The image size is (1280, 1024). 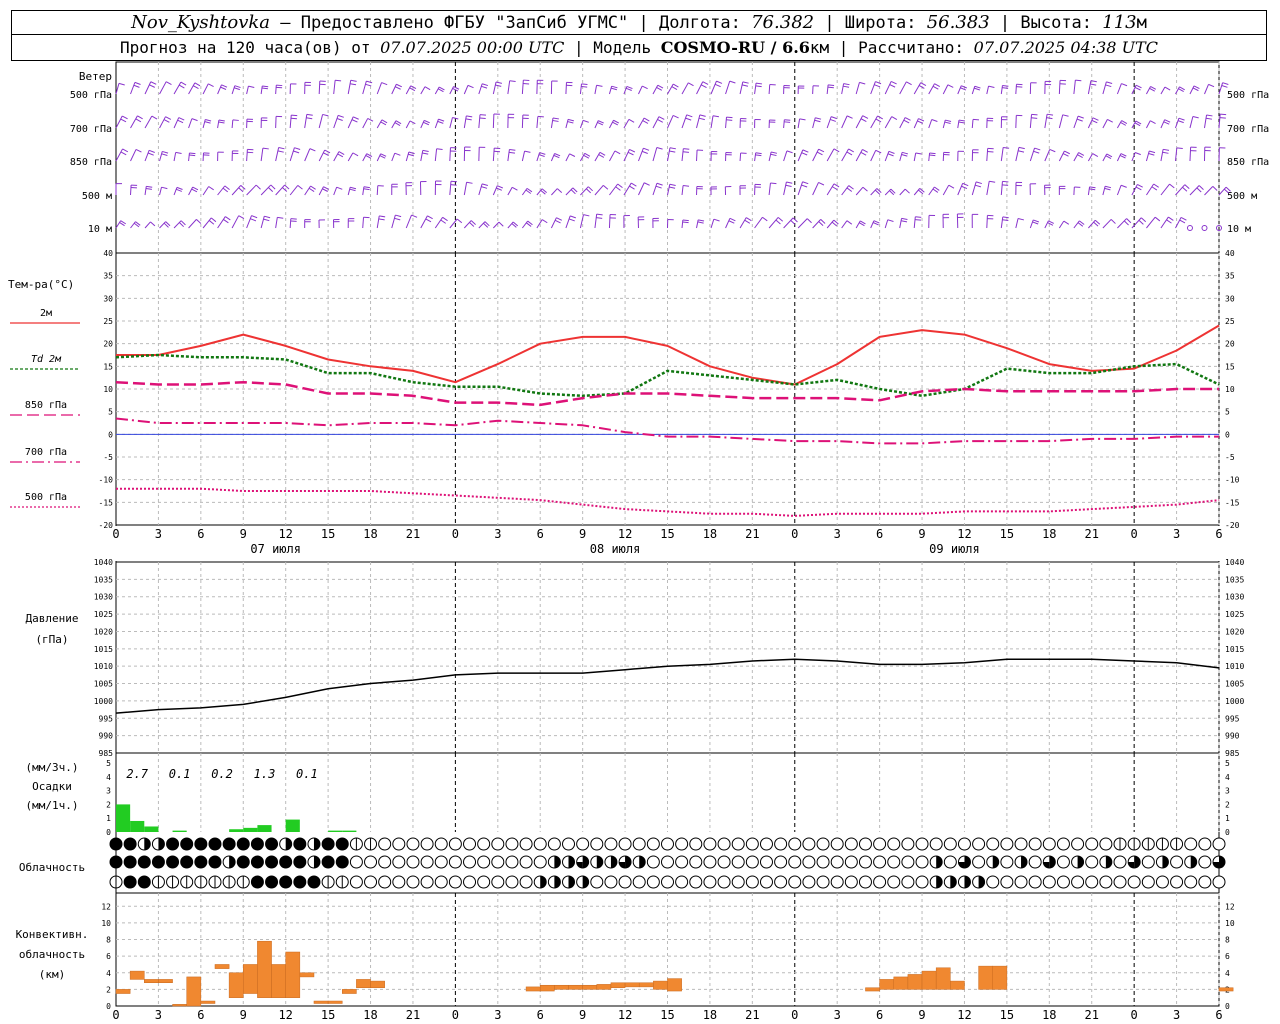 I want to click on x-hour-label-bottom: 9, so click(x=921, y=1015).